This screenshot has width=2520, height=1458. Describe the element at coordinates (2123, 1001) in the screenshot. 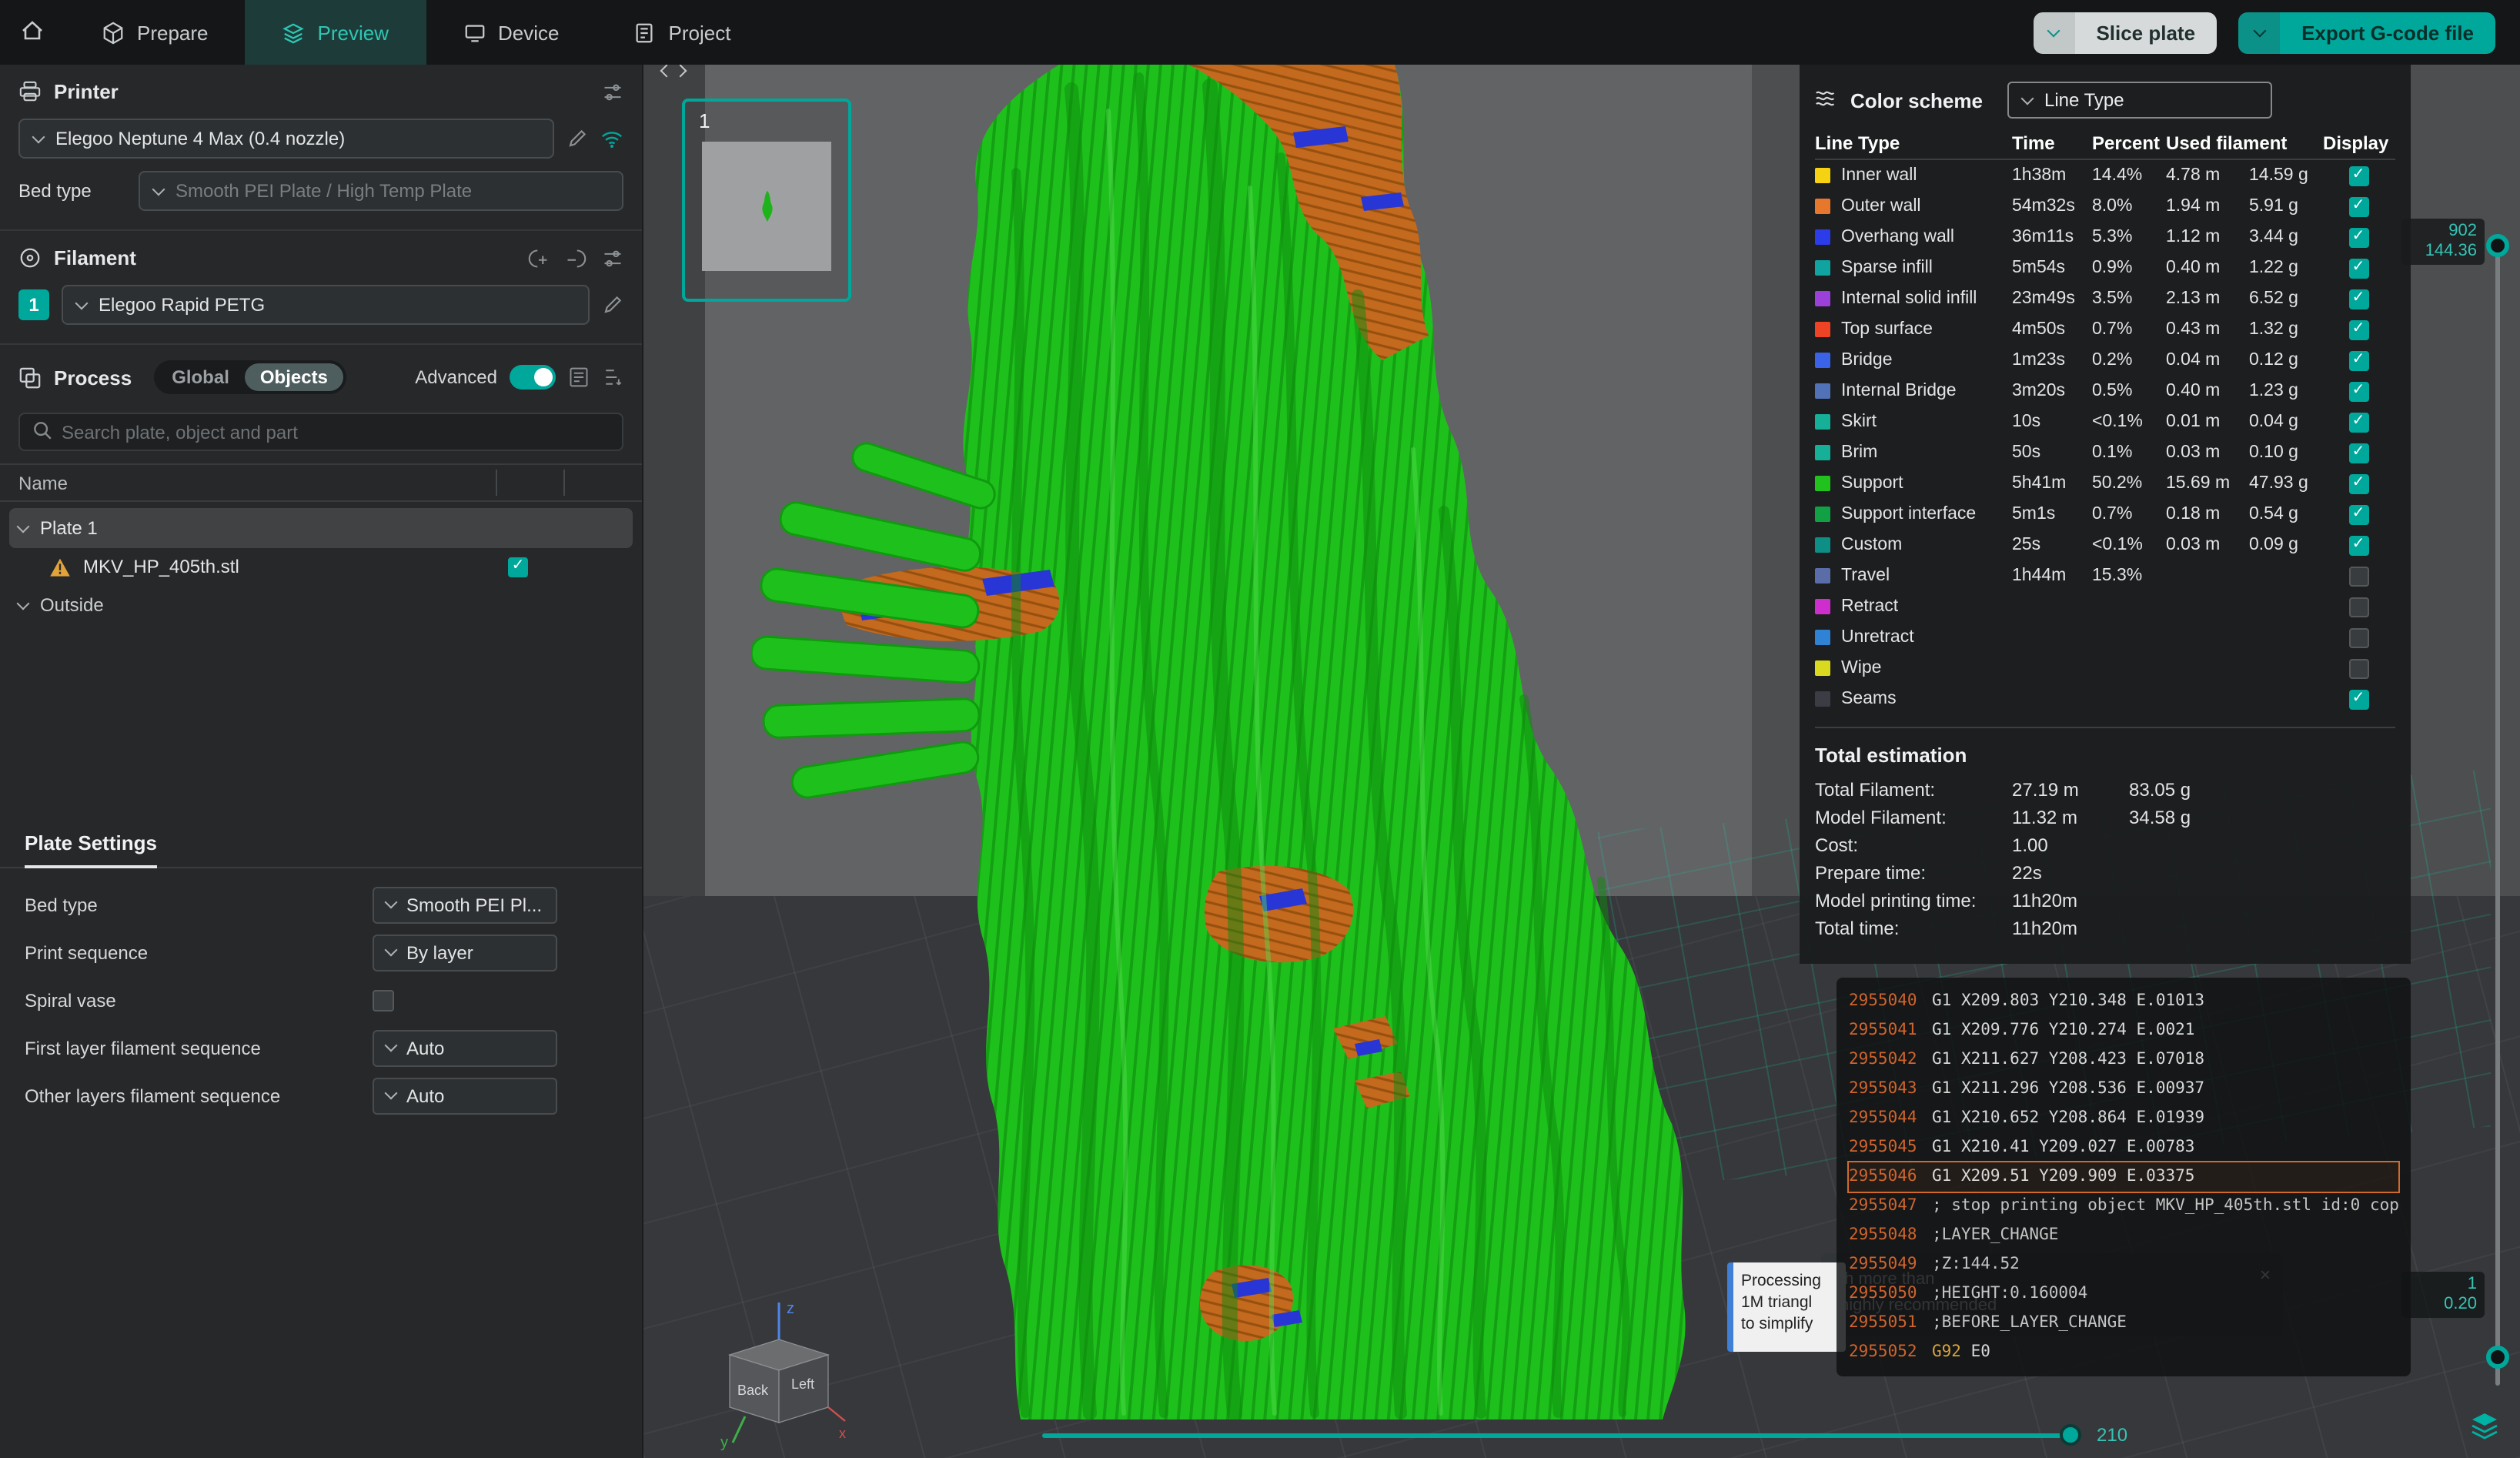

I see `gcode-line: 2955040 G1 X209.803 Y210.348 E.01013` at that location.